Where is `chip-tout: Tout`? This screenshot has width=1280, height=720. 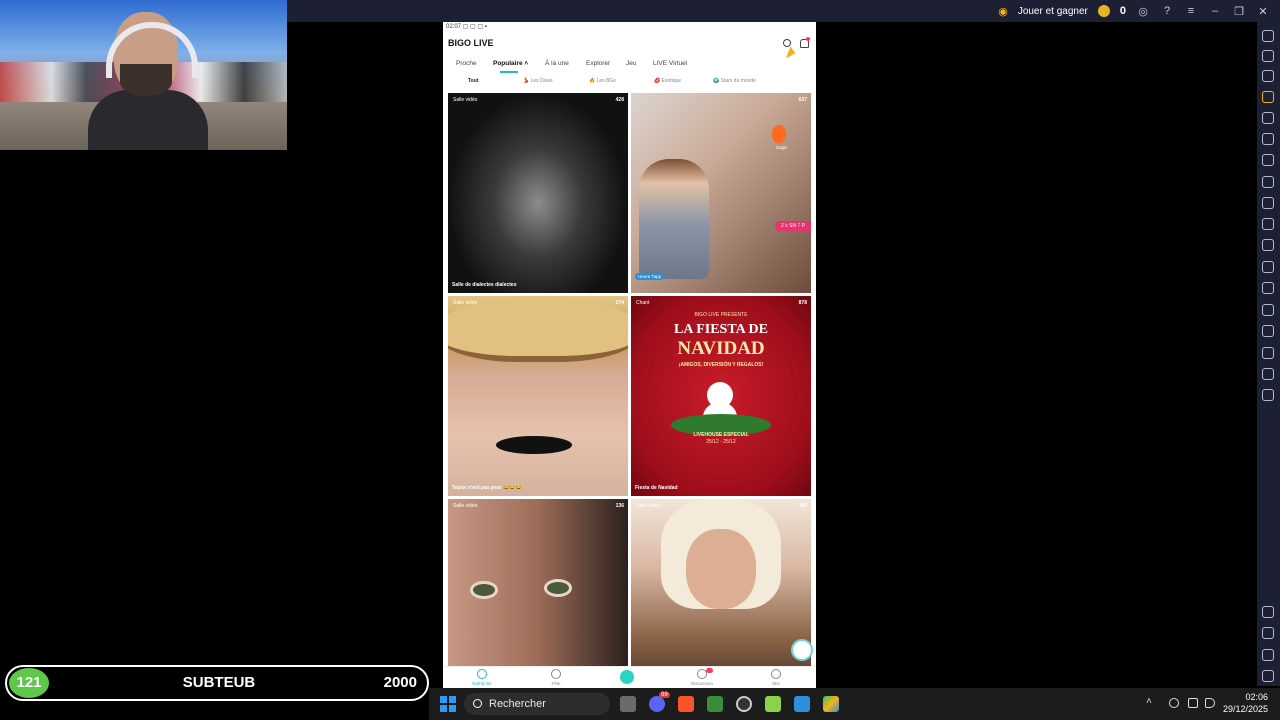
chip-tout: Tout is located at coordinates (473, 81).